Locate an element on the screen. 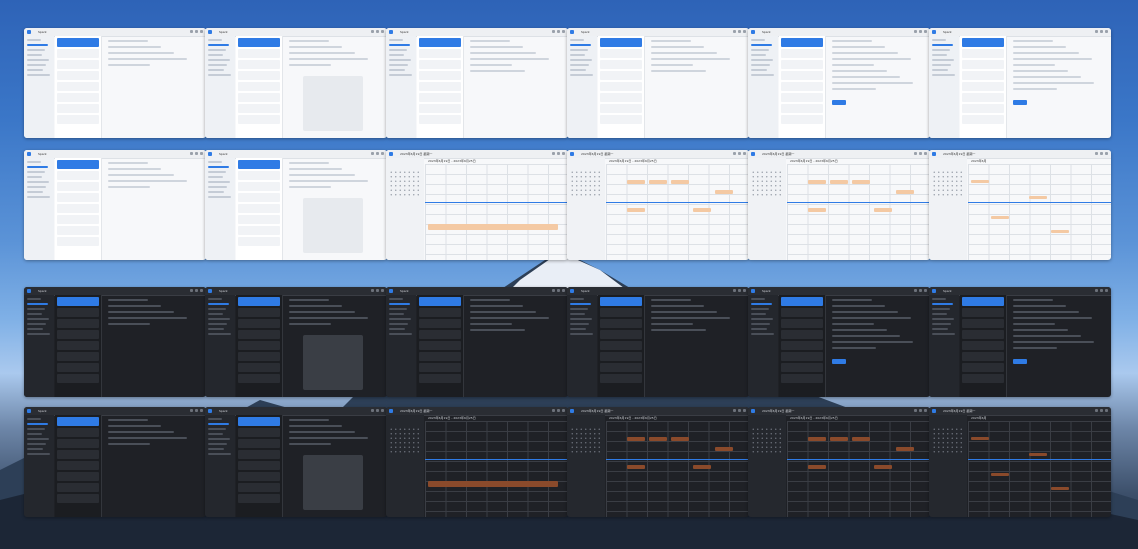 This screenshot has width=1138, height=549. primary-button is located at coordinates (1020, 102).